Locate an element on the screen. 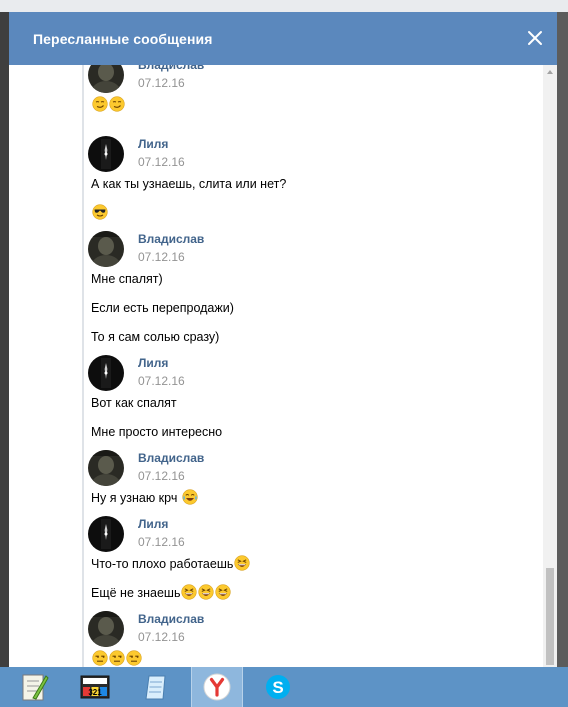 This screenshot has width=568, height=707. message-text-content: Вот как спалят is located at coordinates (134, 403).